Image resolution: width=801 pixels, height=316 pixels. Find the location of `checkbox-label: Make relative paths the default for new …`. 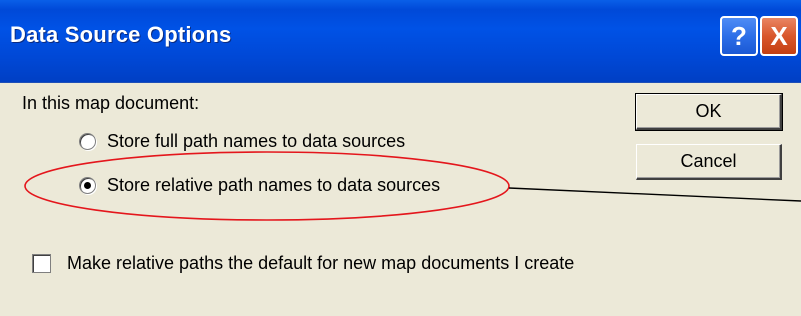

checkbox-label: Make relative paths the default for new … is located at coordinates (321, 263).